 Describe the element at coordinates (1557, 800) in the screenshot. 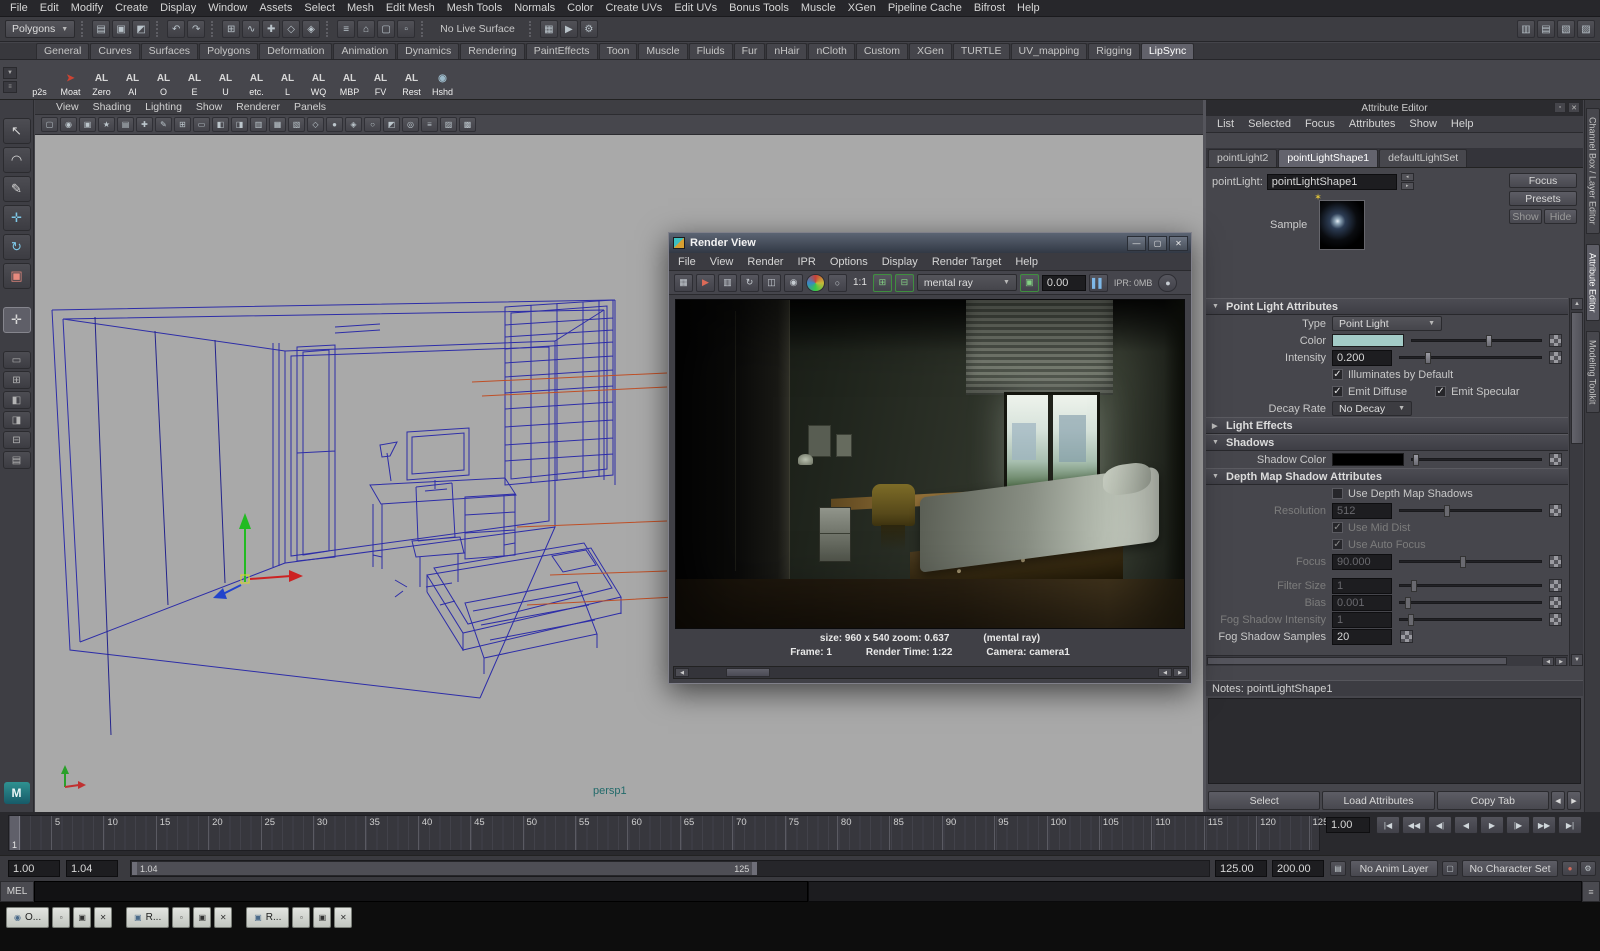

I see `tab-scroll-left-button: ◀` at that location.